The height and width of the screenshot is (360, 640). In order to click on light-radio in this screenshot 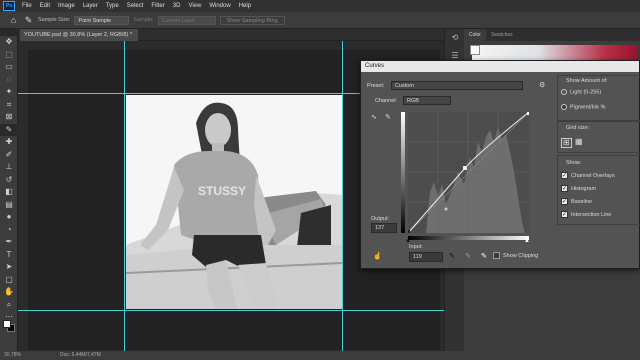, I will do `click(564, 92)`.